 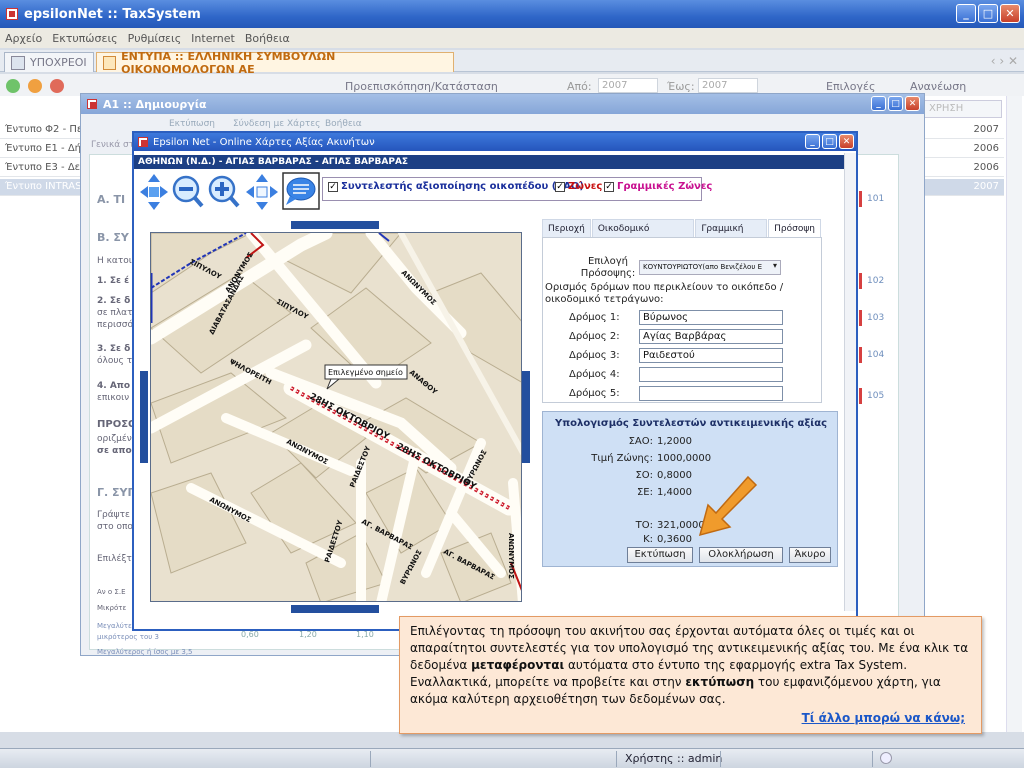 What do you see at coordinates (115, 325) in the screenshot?
I see `item-2-text2: περισσό` at bounding box center [115, 325].